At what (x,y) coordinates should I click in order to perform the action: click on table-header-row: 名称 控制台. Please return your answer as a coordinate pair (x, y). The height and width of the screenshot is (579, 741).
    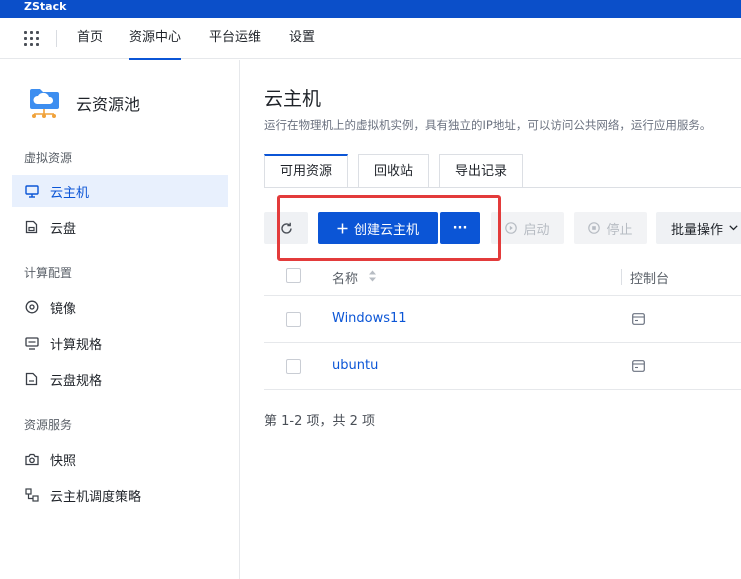
    Looking at the image, I should click on (502, 277).